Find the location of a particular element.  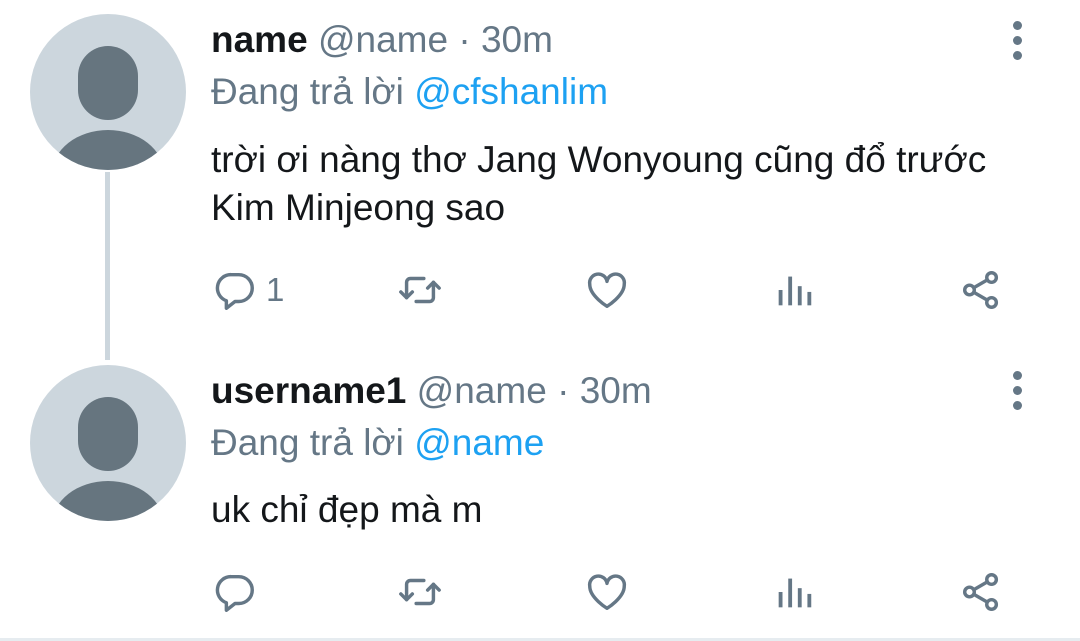

tweet-actions-bar is located at coordinates (540, 592).